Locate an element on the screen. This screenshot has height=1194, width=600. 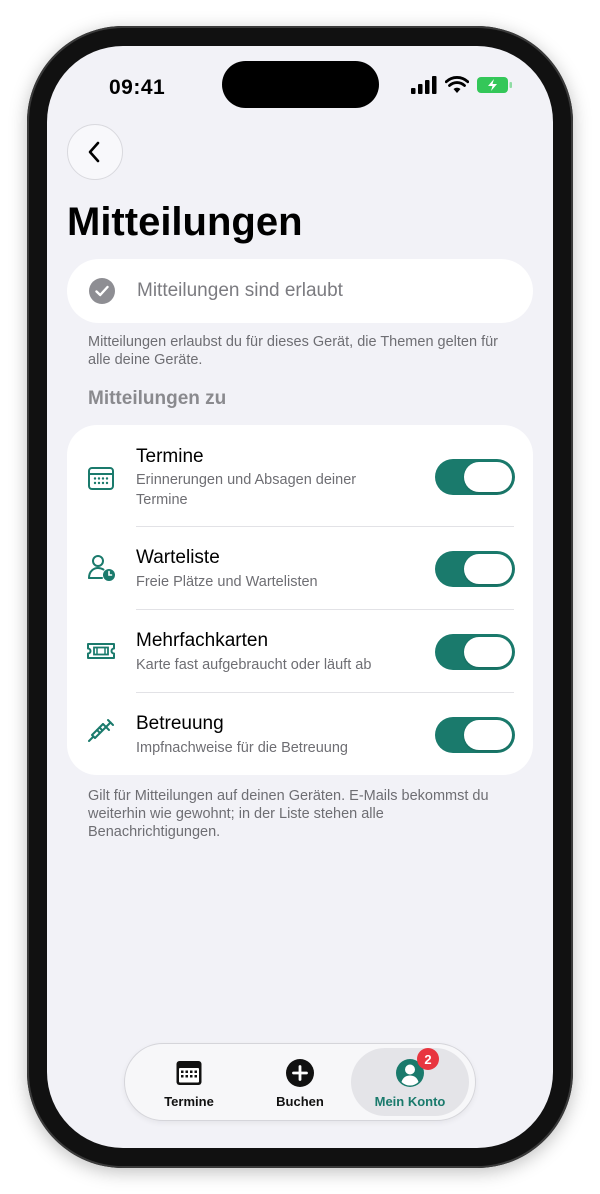
row-subtitle: Impfnachweise für die Betreuung is located at coordinates (242, 748).